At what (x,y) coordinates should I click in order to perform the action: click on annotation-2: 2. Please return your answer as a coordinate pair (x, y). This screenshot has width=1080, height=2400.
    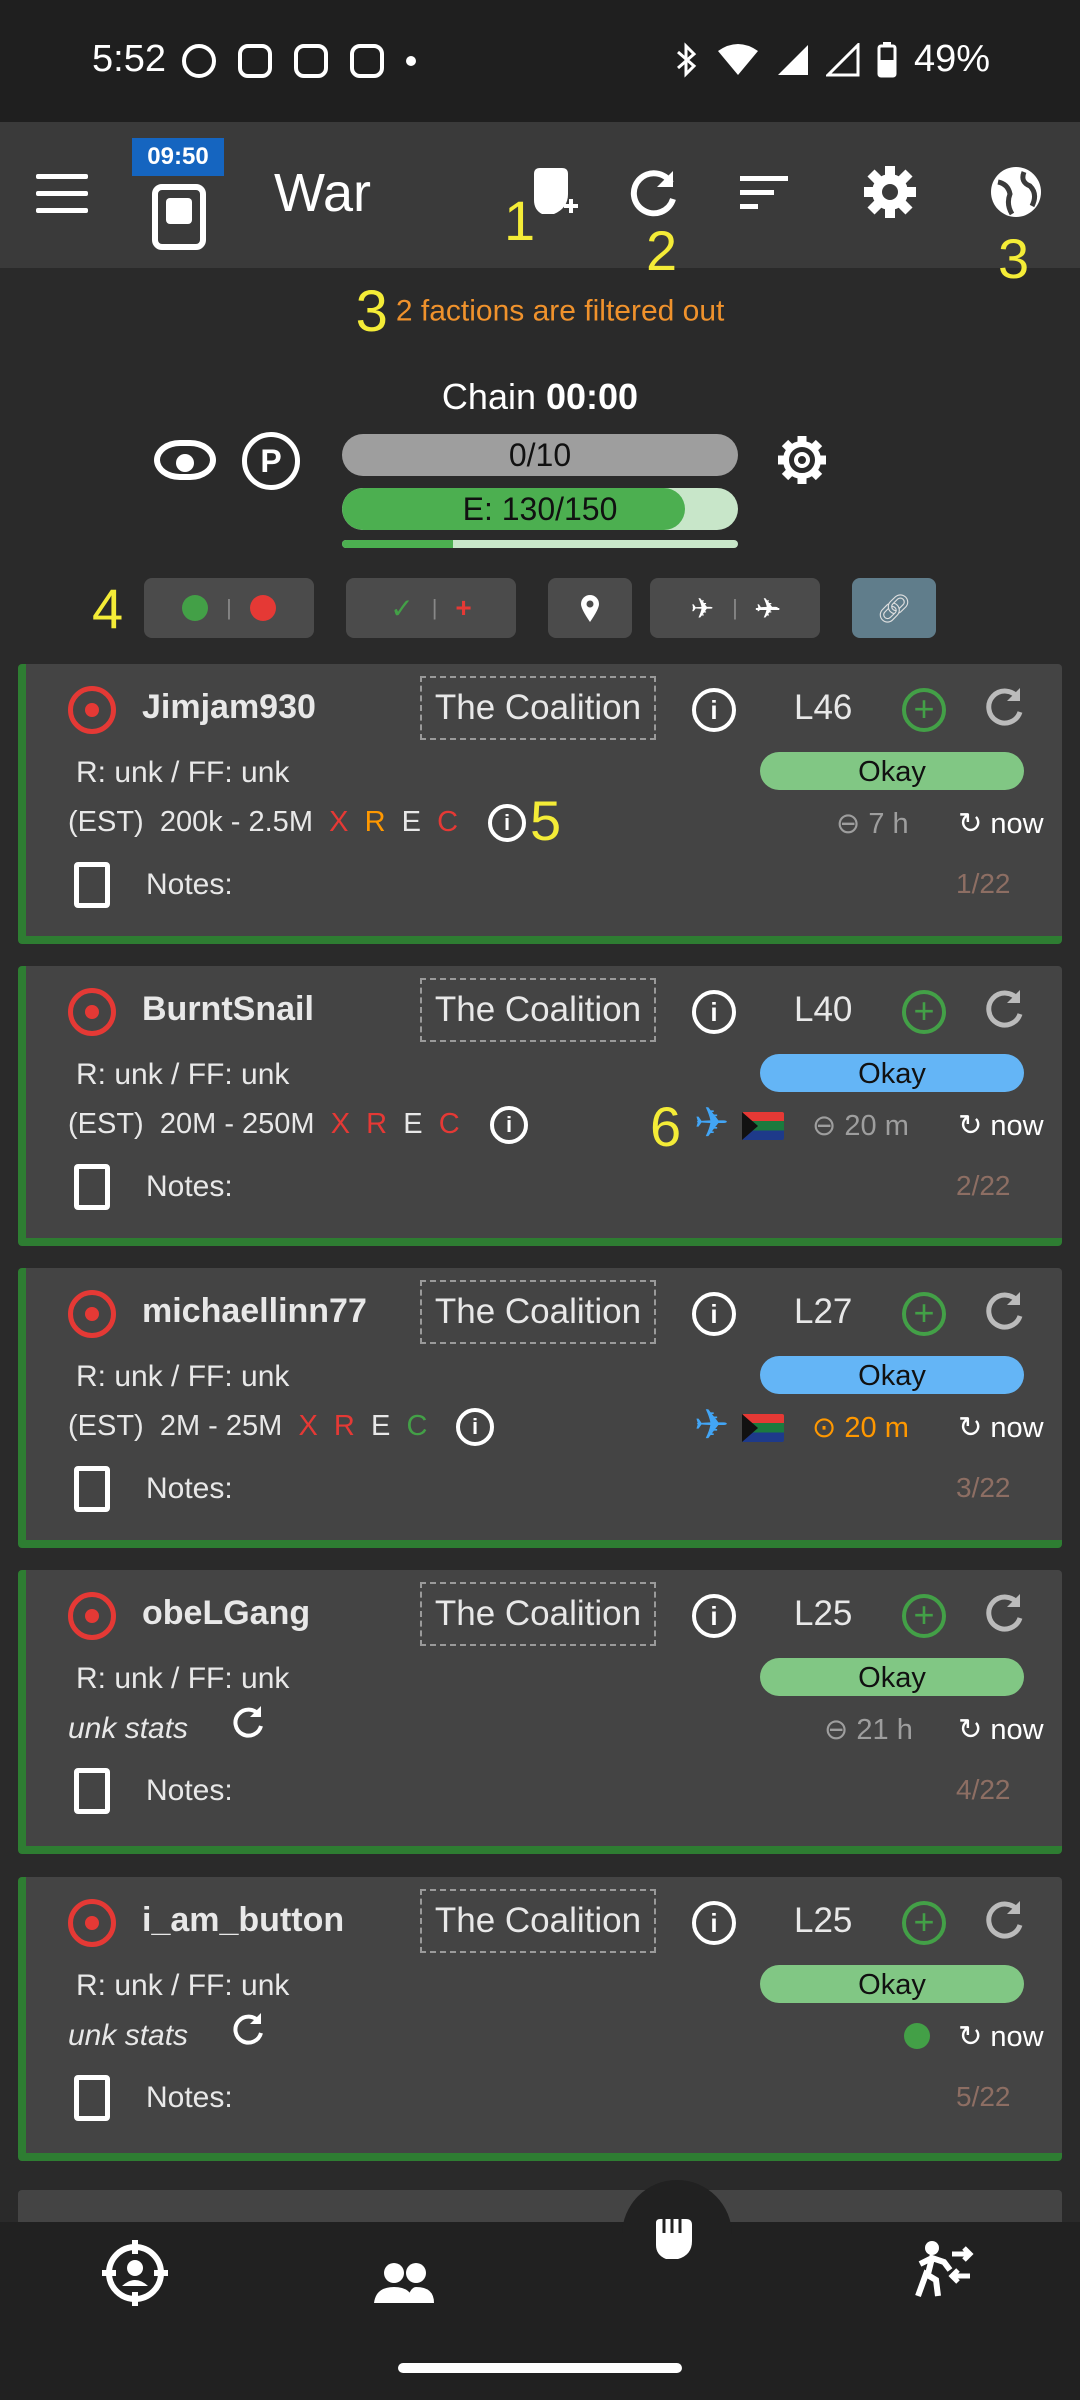
    Looking at the image, I should click on (662, 250).